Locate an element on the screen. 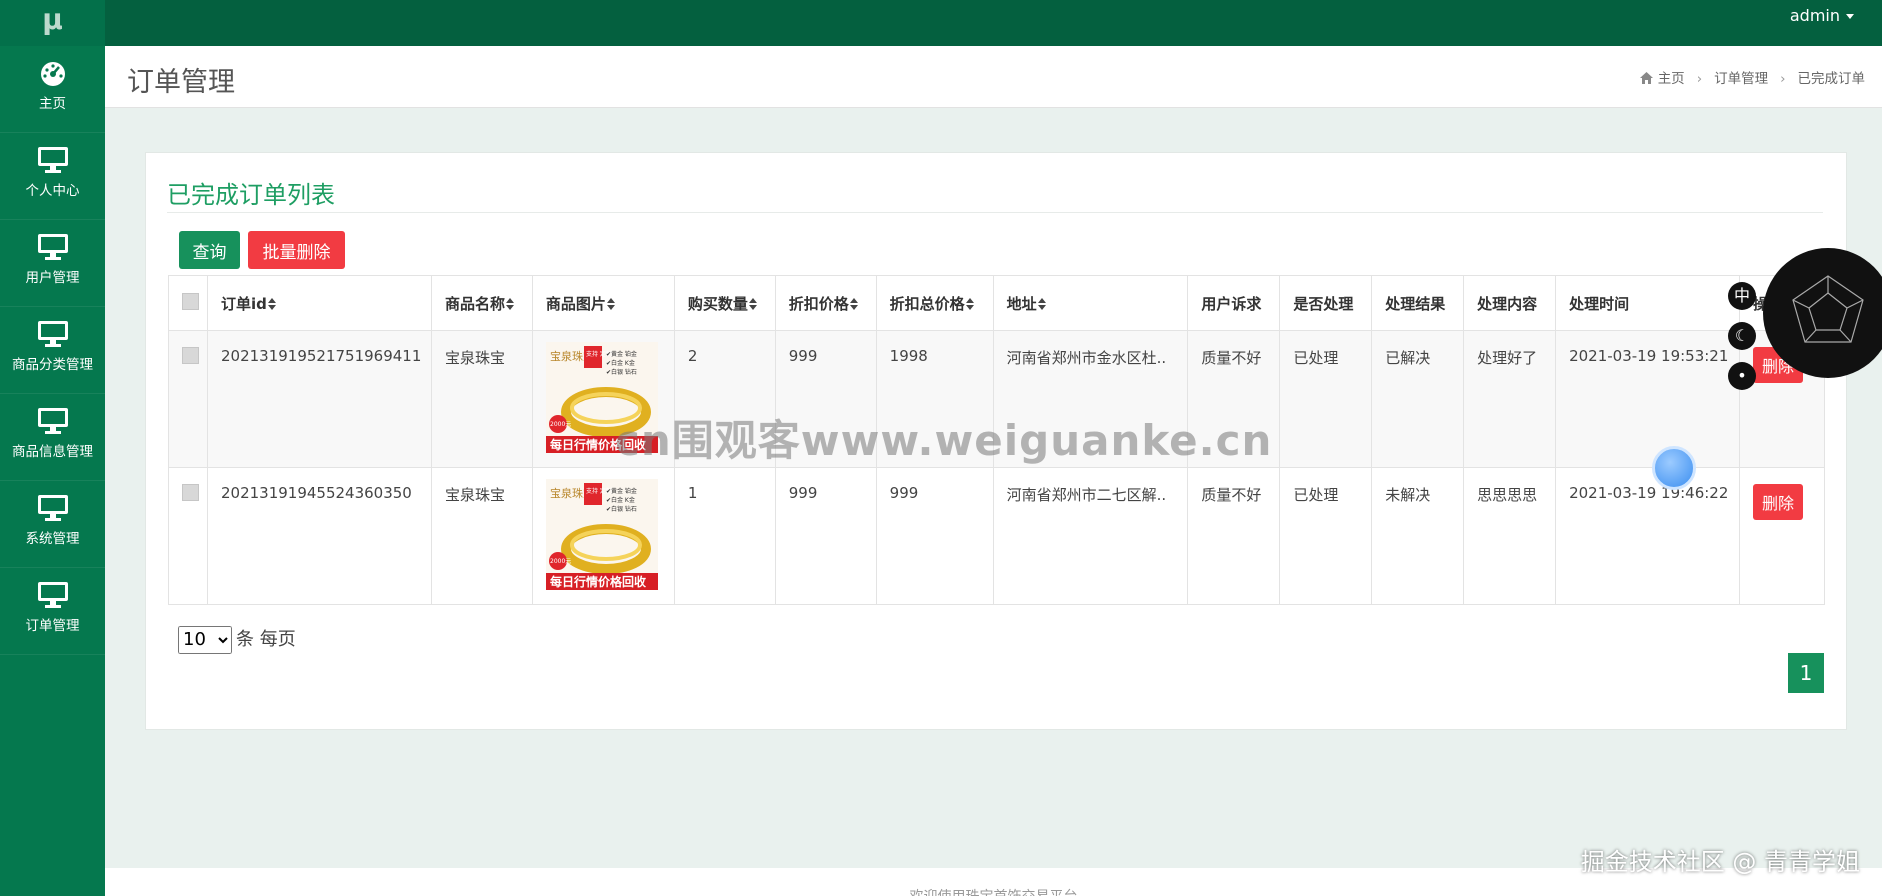  column-header: 购买数量 is located at coordinates (724, 303).